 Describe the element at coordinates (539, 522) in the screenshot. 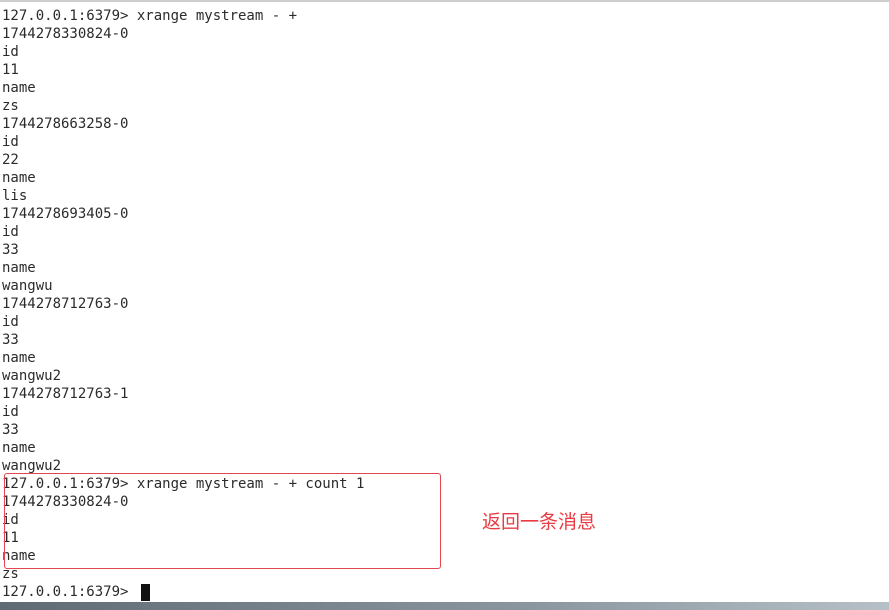

I see `annotation-label: 返回一条消息` at that location.